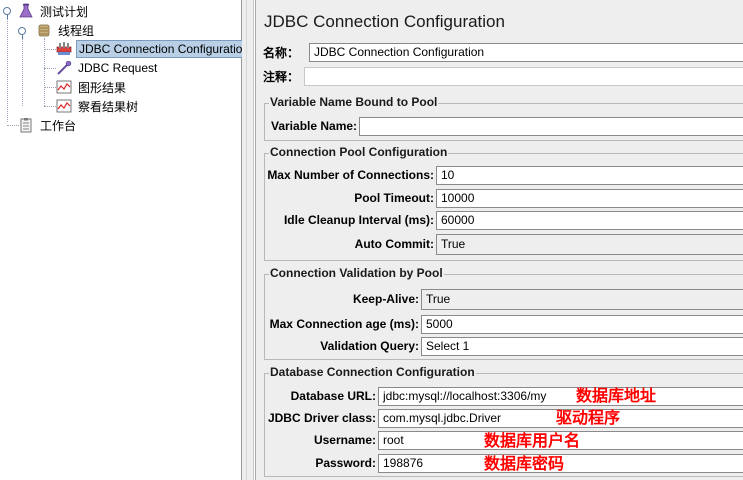 The width and height of the screenshot is (743, 480). Describe the element at coordinates (394, 244) in the screenshot. I see `auto-commit-label: Auto Commit:` at that location.